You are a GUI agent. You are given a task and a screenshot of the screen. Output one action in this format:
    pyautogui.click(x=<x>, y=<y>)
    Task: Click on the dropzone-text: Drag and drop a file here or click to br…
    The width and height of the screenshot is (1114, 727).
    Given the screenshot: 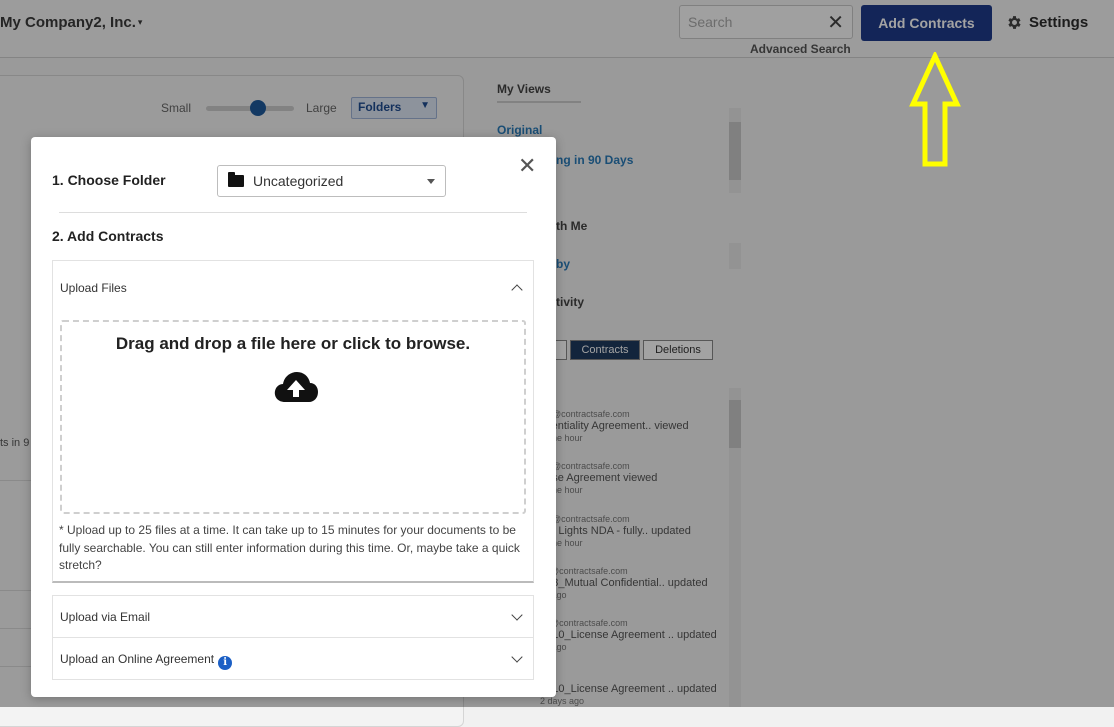 What is the action you would take?
    pyautogui.click(x=293, y=343)
    